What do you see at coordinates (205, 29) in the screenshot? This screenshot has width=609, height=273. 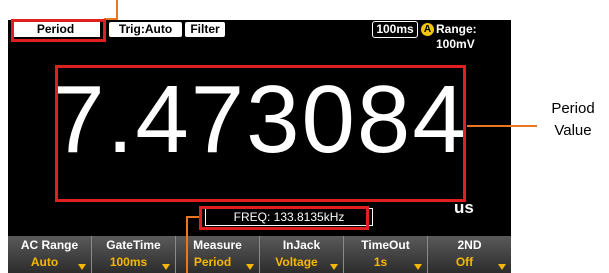 I see `filter-indicator: Filter` at bounding box center [205, 29].